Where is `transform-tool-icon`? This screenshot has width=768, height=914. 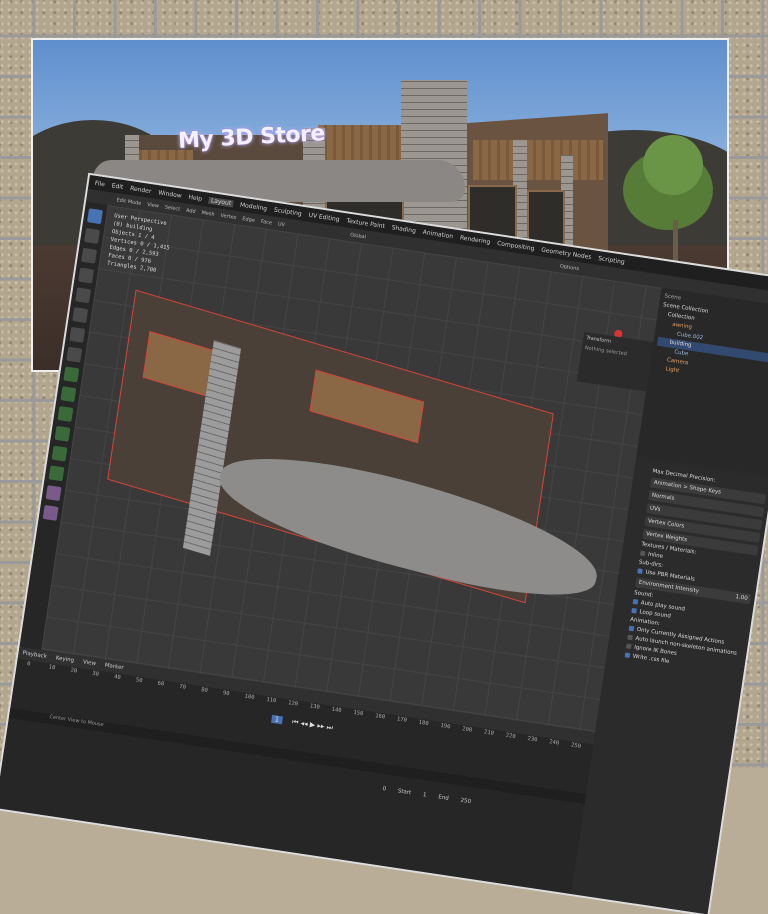 transform-tool-icon is located at coordinates (80, 315).